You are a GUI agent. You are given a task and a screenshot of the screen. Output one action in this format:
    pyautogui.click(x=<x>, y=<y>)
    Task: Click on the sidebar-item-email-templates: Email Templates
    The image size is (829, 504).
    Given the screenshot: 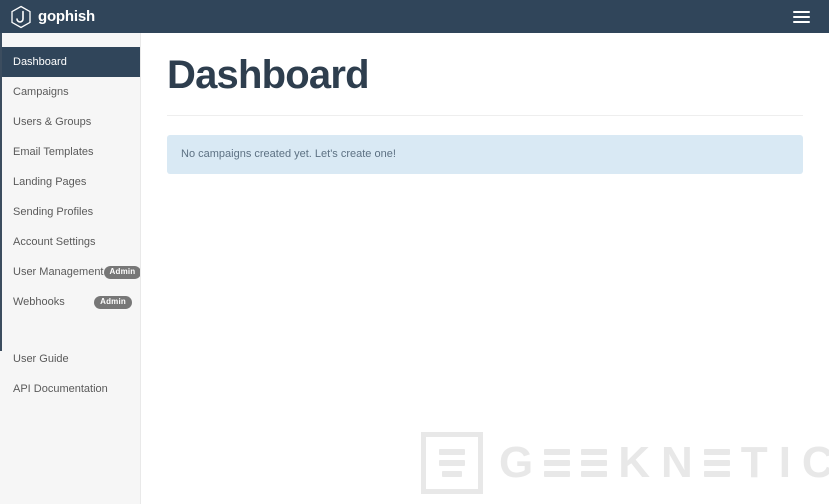 What is the action you would take?
    pyautogui.click(x=70, y=152)
    